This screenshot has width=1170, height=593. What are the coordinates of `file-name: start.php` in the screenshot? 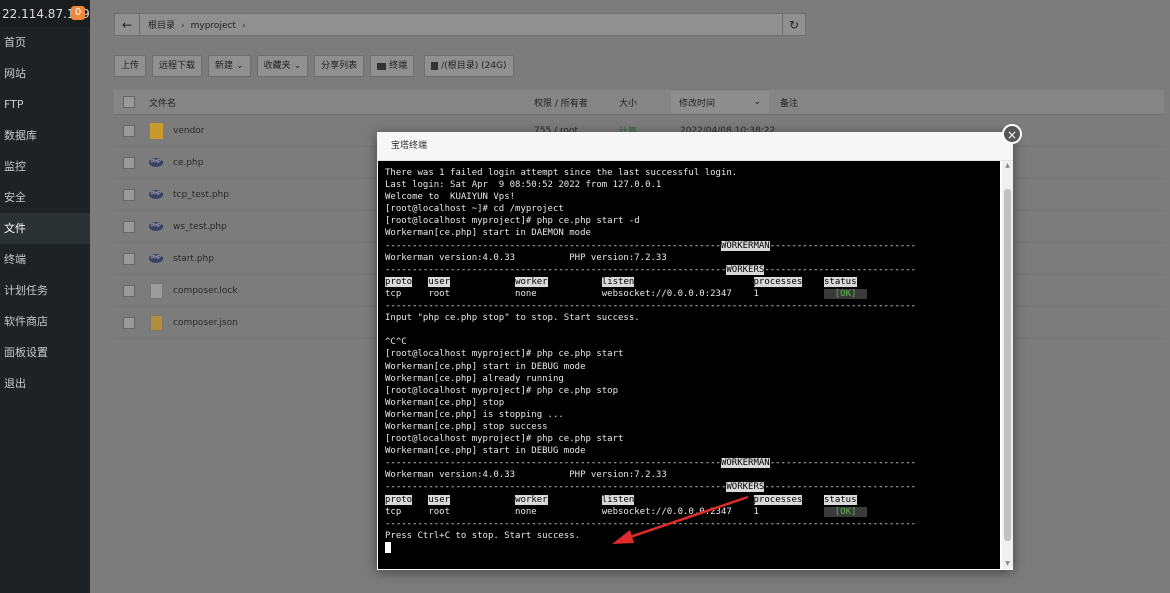 It's located at (193, 259).